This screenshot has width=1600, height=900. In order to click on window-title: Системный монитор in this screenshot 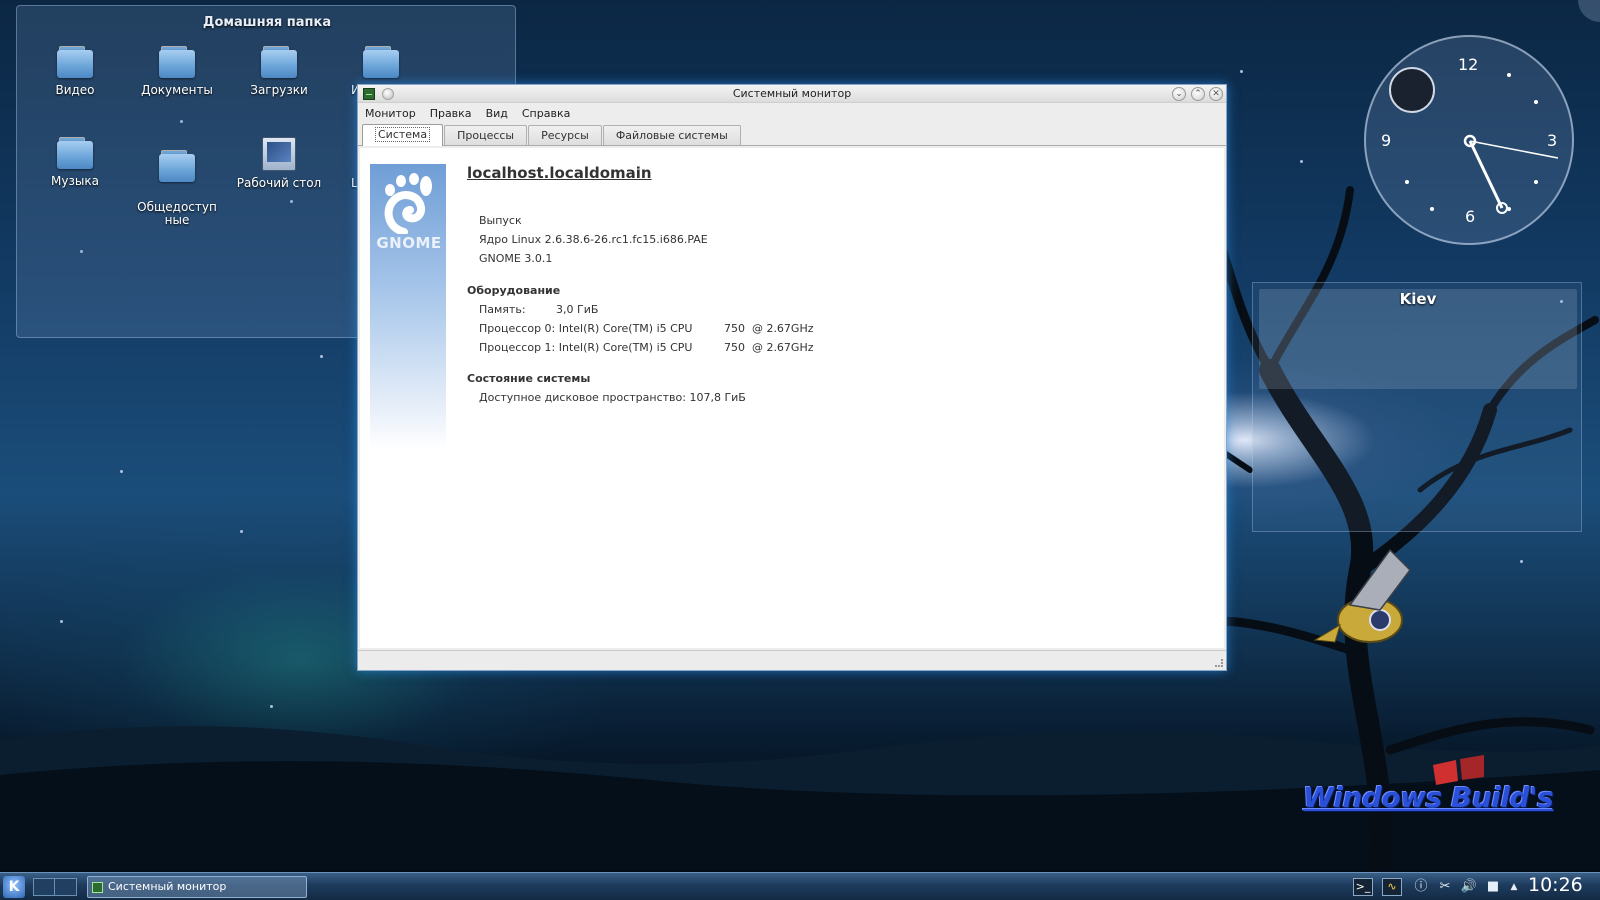, I will do `click(792, 93)`.